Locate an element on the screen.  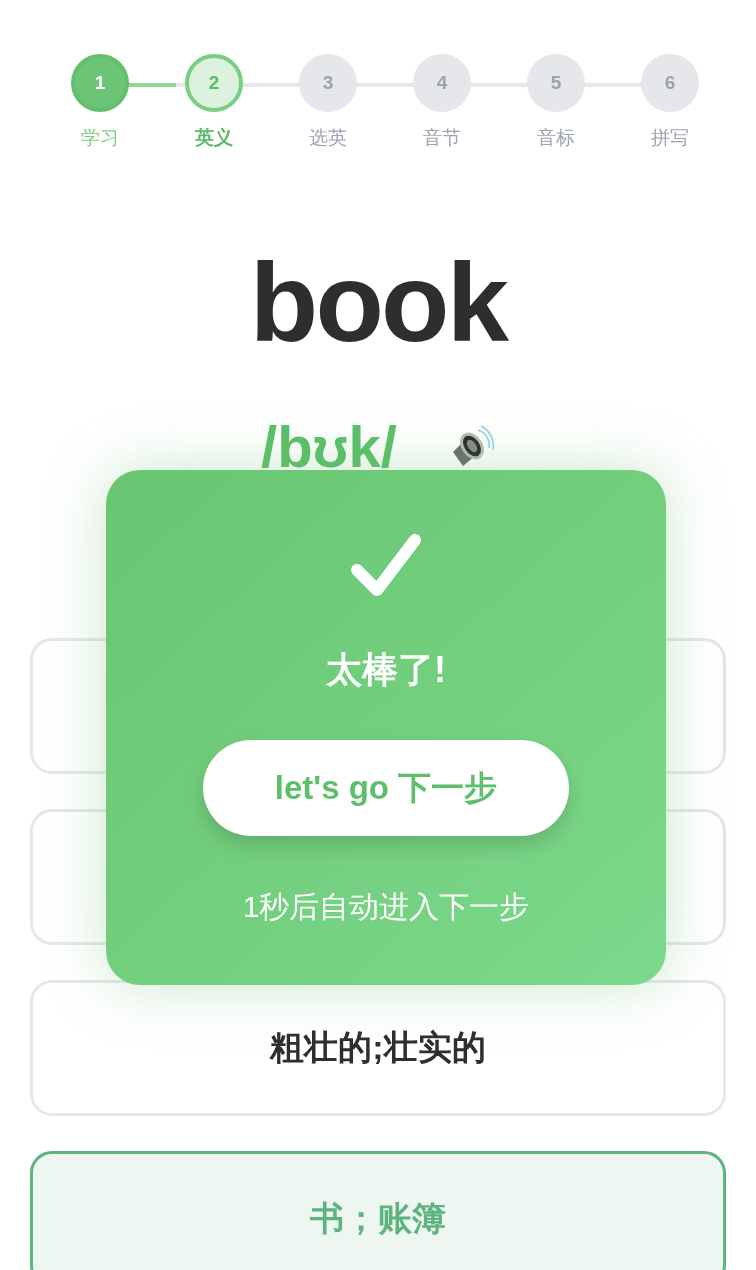
word: book is located at coordinates (378, 302).